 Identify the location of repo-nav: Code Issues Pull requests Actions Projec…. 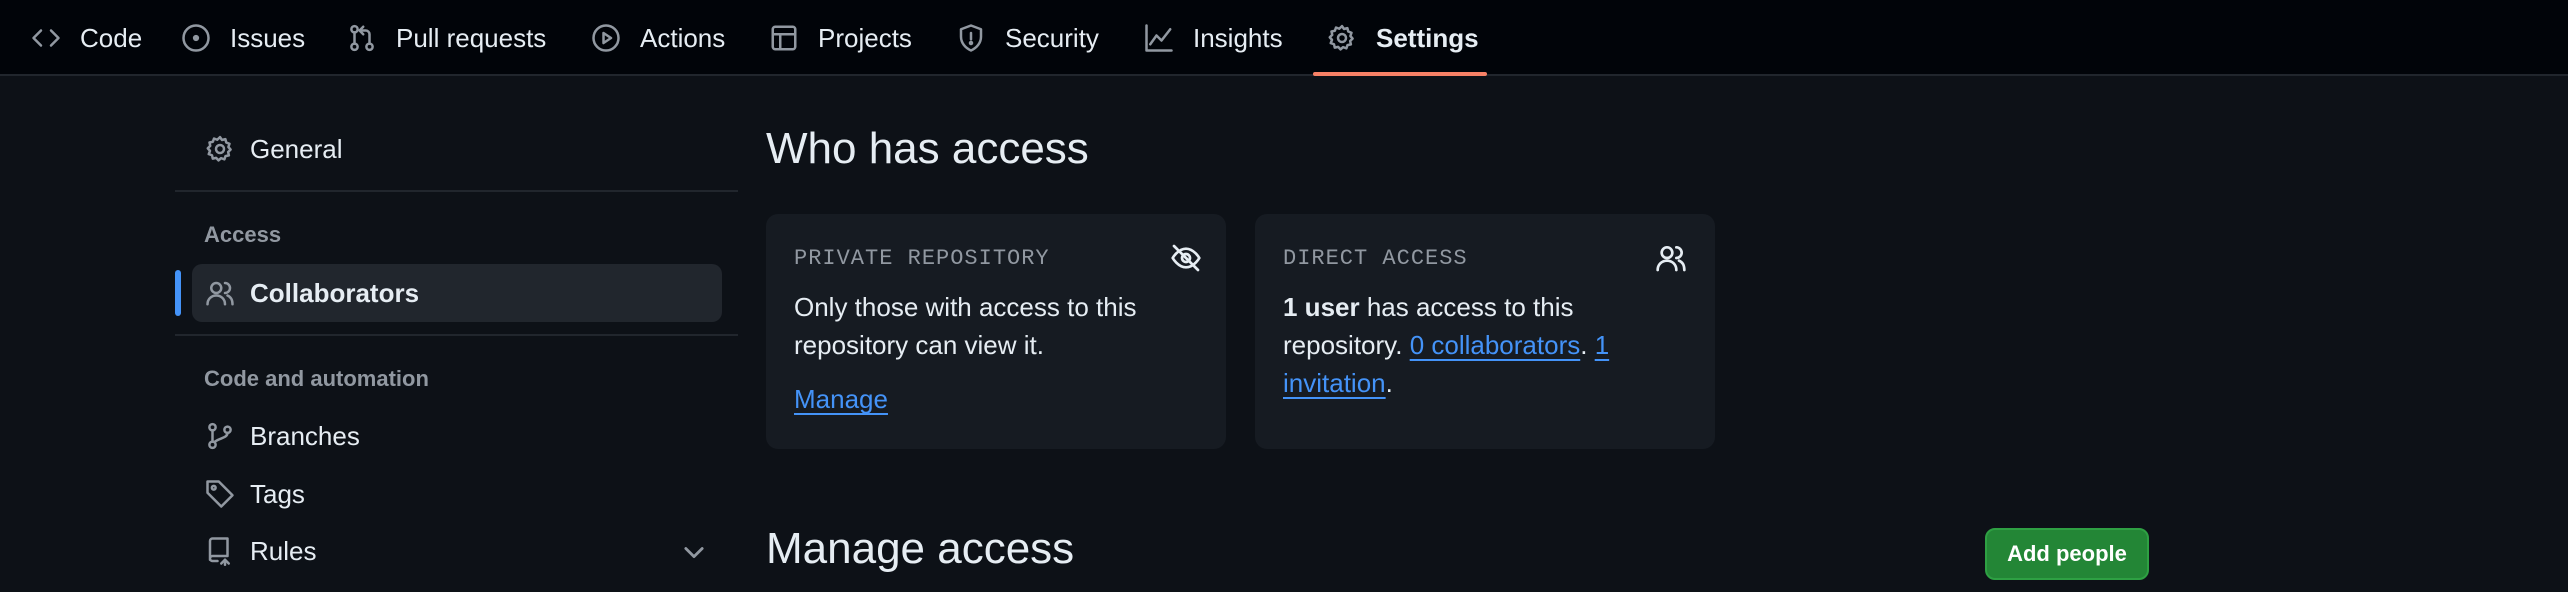
(1284, 38).